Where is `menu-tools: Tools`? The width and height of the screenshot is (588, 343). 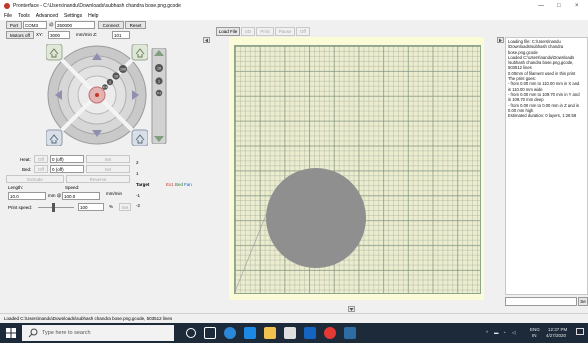 menu-tools: Tools is located at coordinates (24, 16).